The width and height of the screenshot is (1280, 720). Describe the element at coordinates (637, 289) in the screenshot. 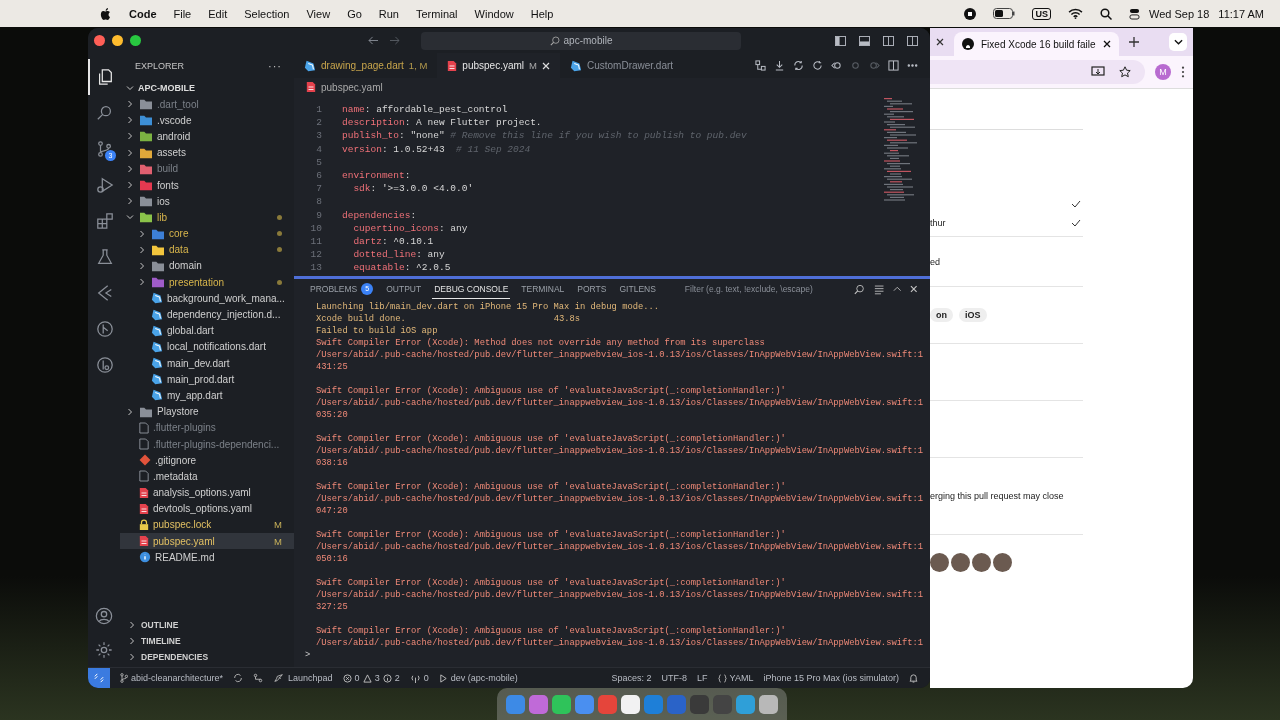

I see `panel-tab: GITLENS` at that location.